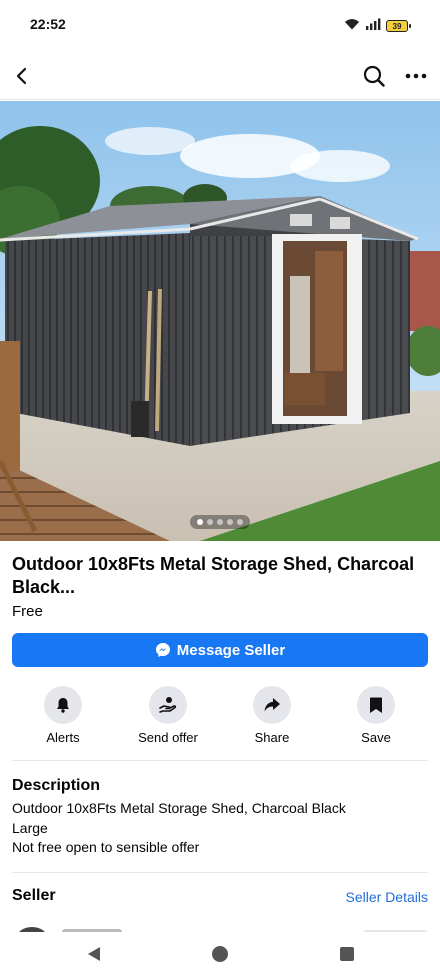  I want to click on action-row: Alerts Send offer Share Save, so click(220, 717).